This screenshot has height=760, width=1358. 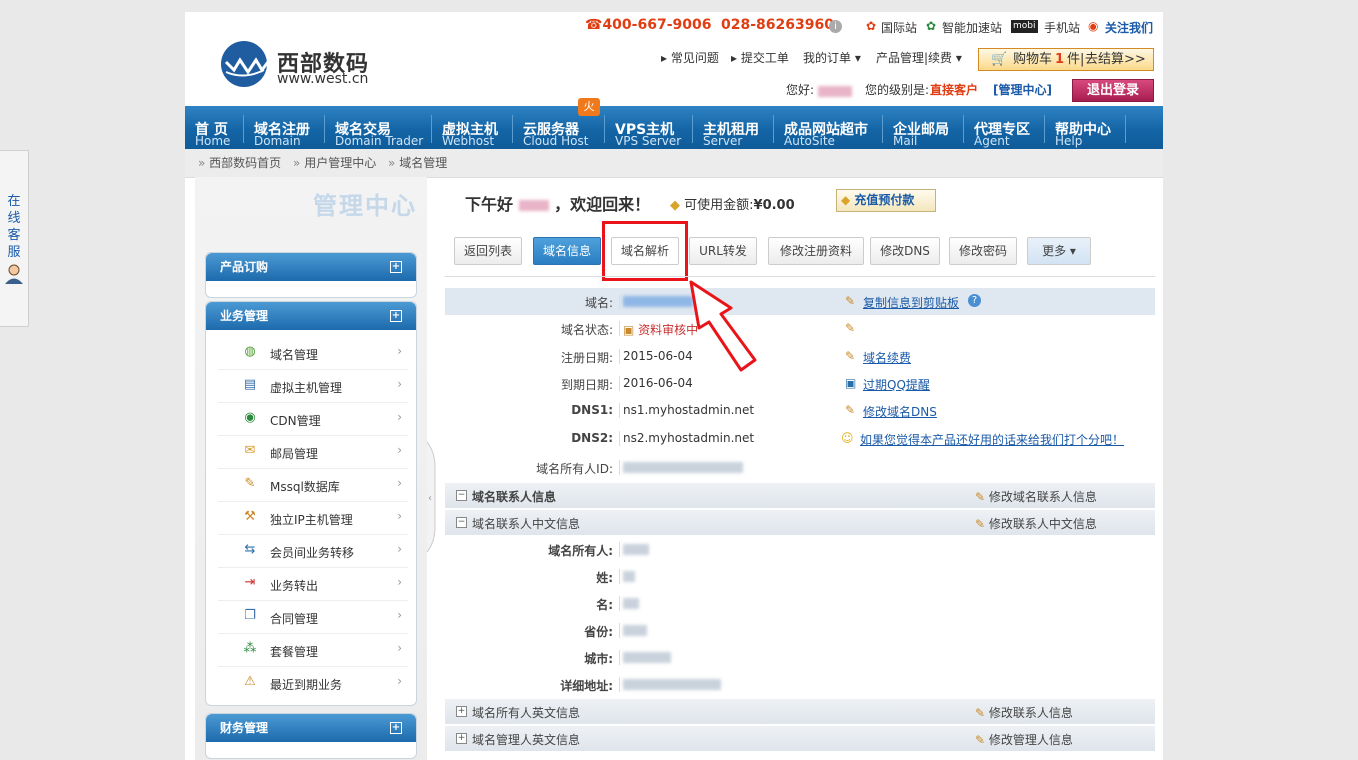 What do you see at coordinates (396, 316) in the screenshot?
I see `collapse-icon: +` at bounding box center [396, 316].